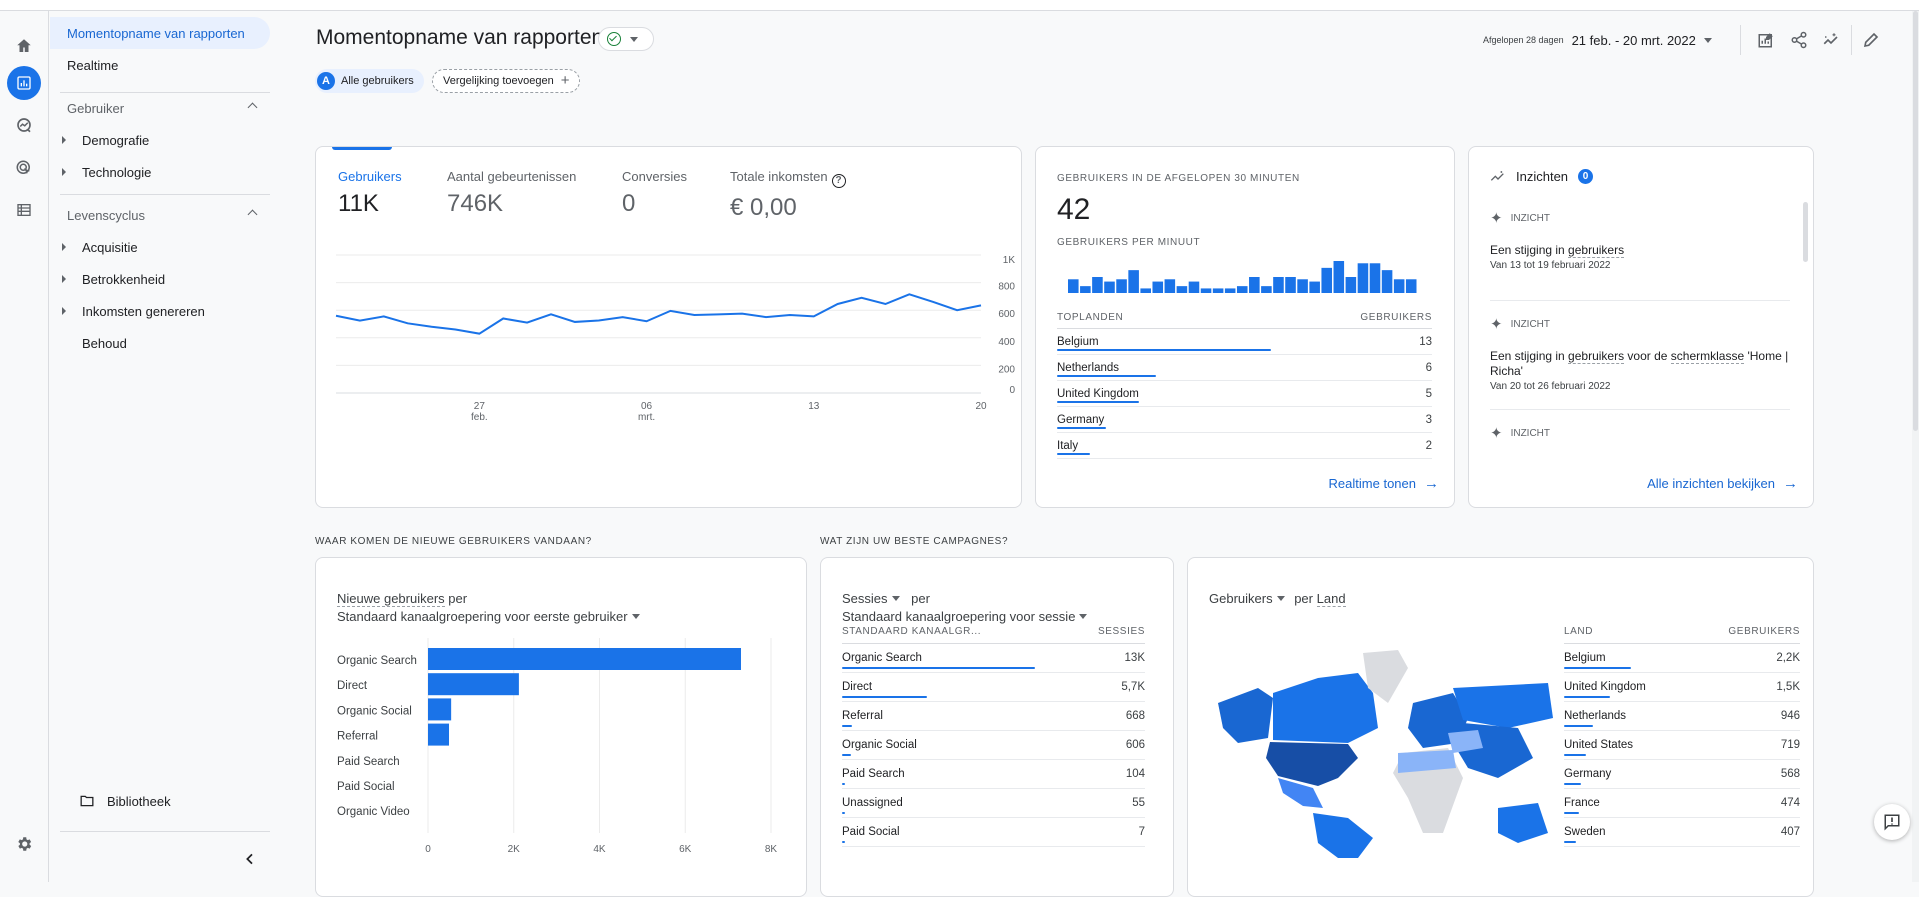 This screenshot has height=897, width=1919. Describe the element at coordinates (1241, 598) in the screenshot. I see `metric-label: Gebruikers` at that location.